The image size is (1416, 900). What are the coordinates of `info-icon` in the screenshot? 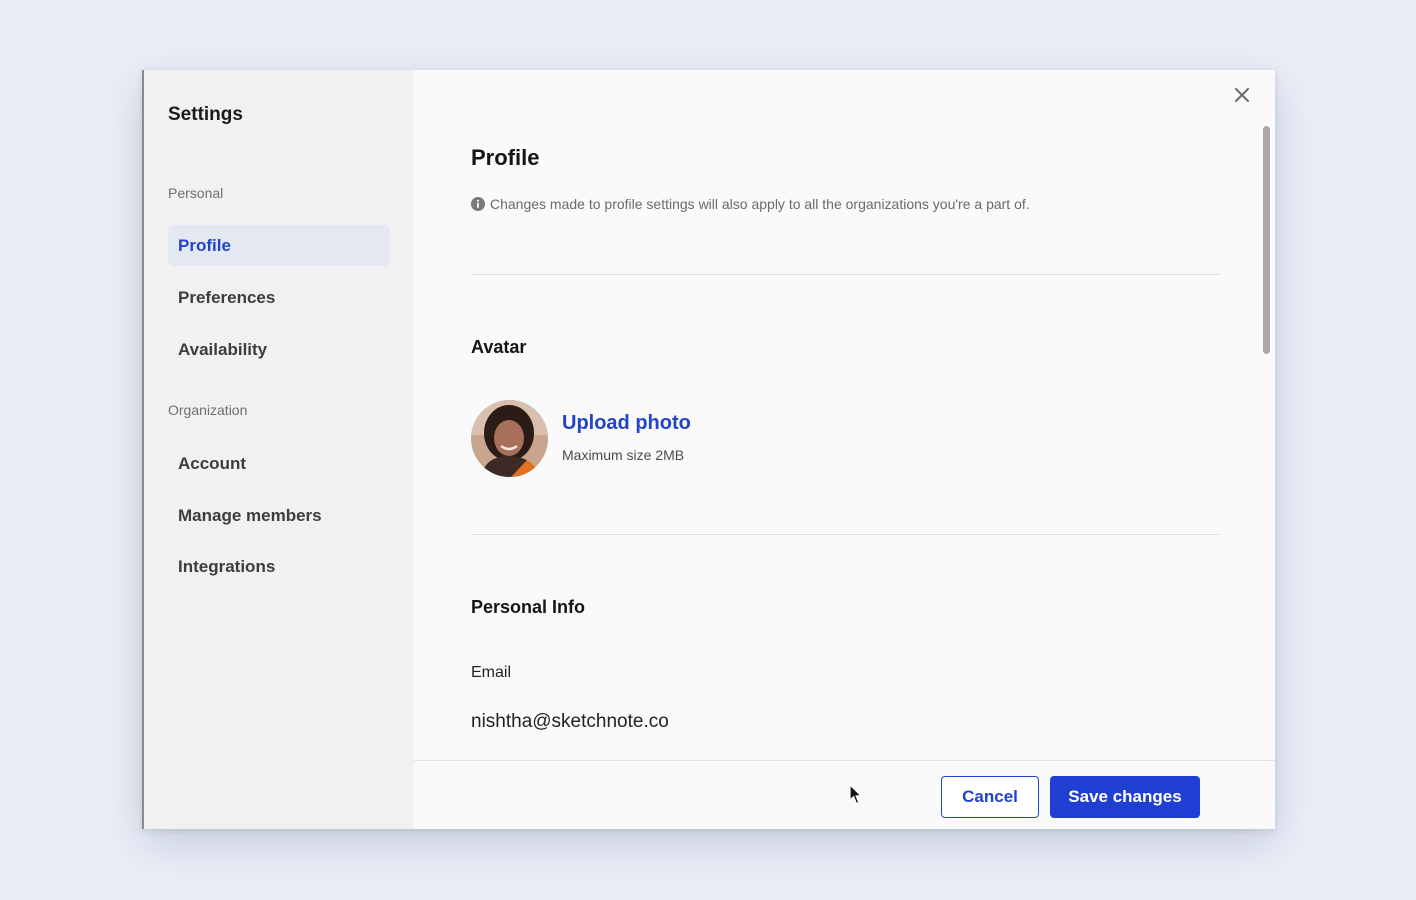 It's located at (478, 204).